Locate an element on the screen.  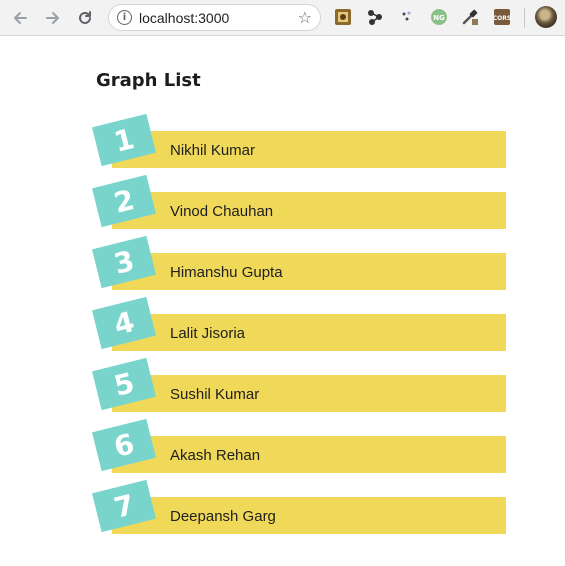
address-bar: i localhost:3000 ☆ is located at coordinates (214, 17).